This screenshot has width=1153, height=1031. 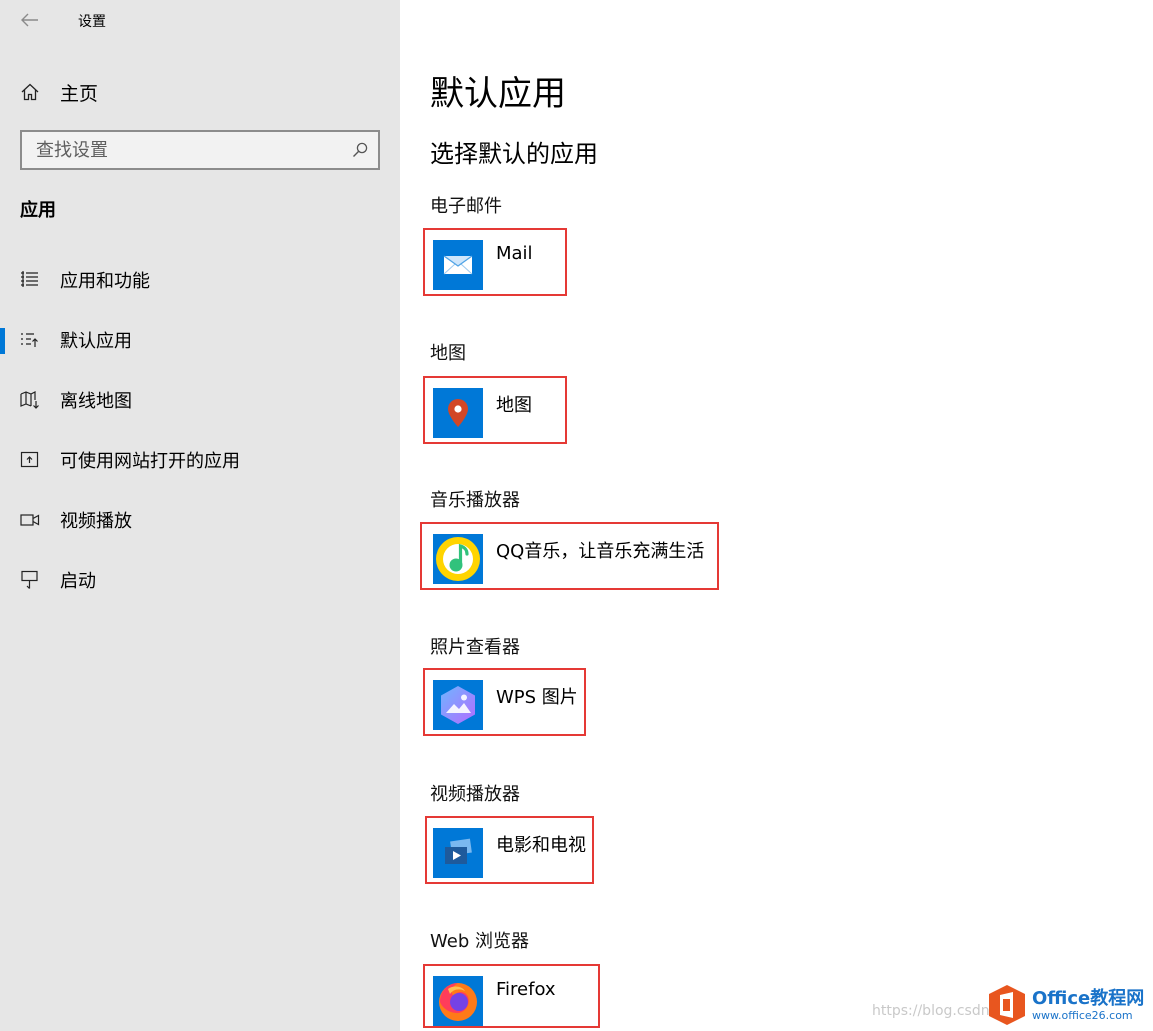 I want to click on sidebar-item-offline-maps: 离线地图, so click(x=200, y=400).